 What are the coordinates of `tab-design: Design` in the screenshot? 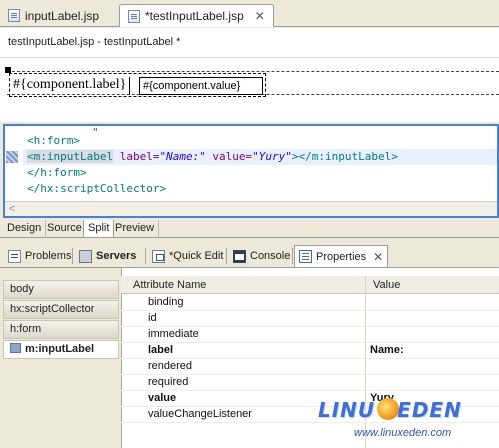 It's located at (25, 229).